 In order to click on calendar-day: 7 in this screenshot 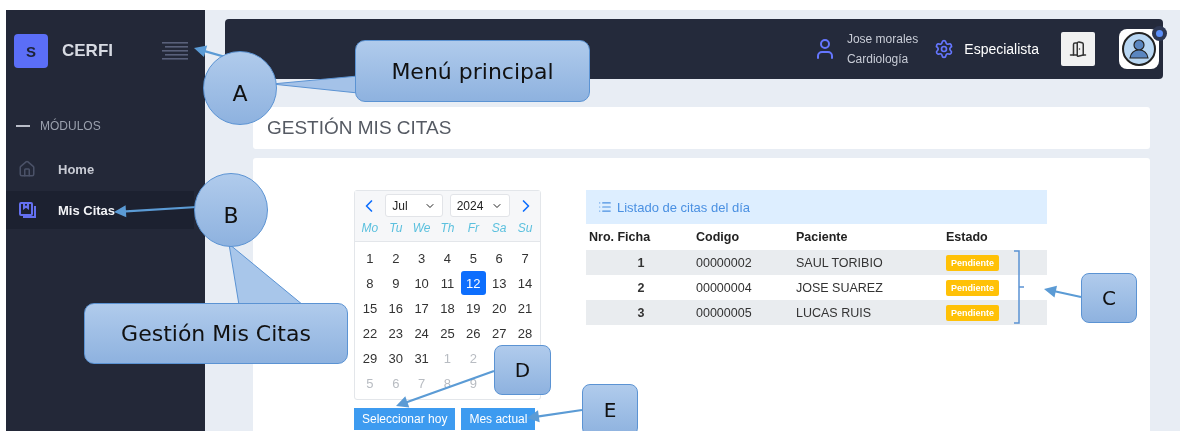, I will do `click(525, 258)`.